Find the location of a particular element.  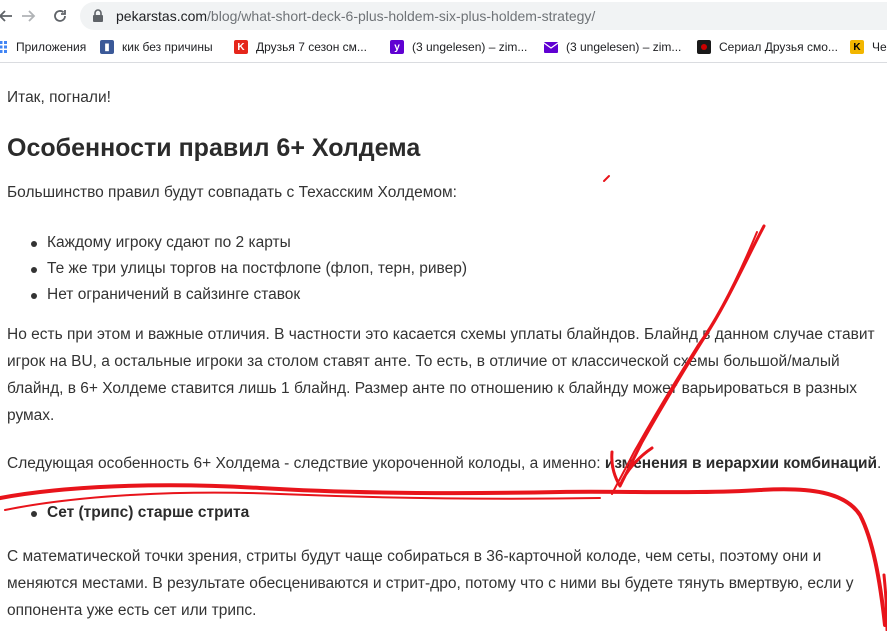

paragraph-3-end: . is located at coordinates (879, 463).